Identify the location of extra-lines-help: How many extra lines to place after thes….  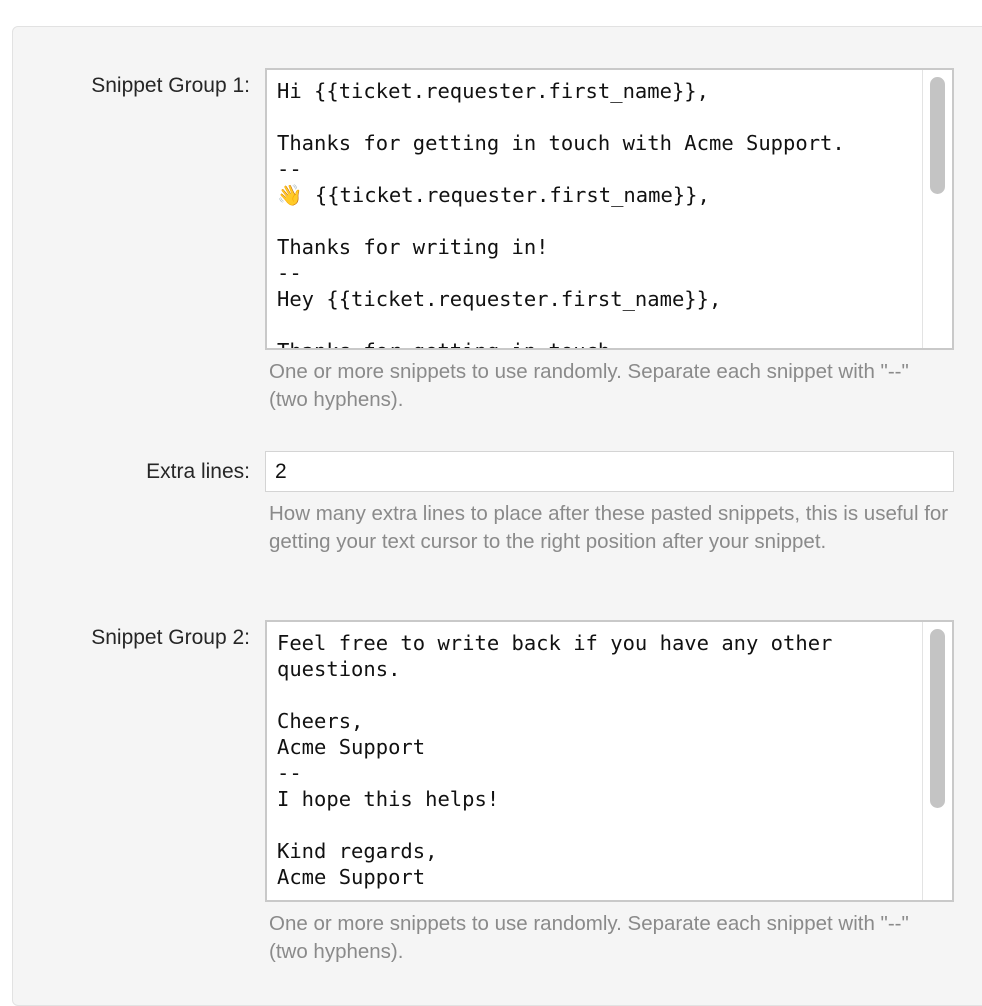
(609, 527).